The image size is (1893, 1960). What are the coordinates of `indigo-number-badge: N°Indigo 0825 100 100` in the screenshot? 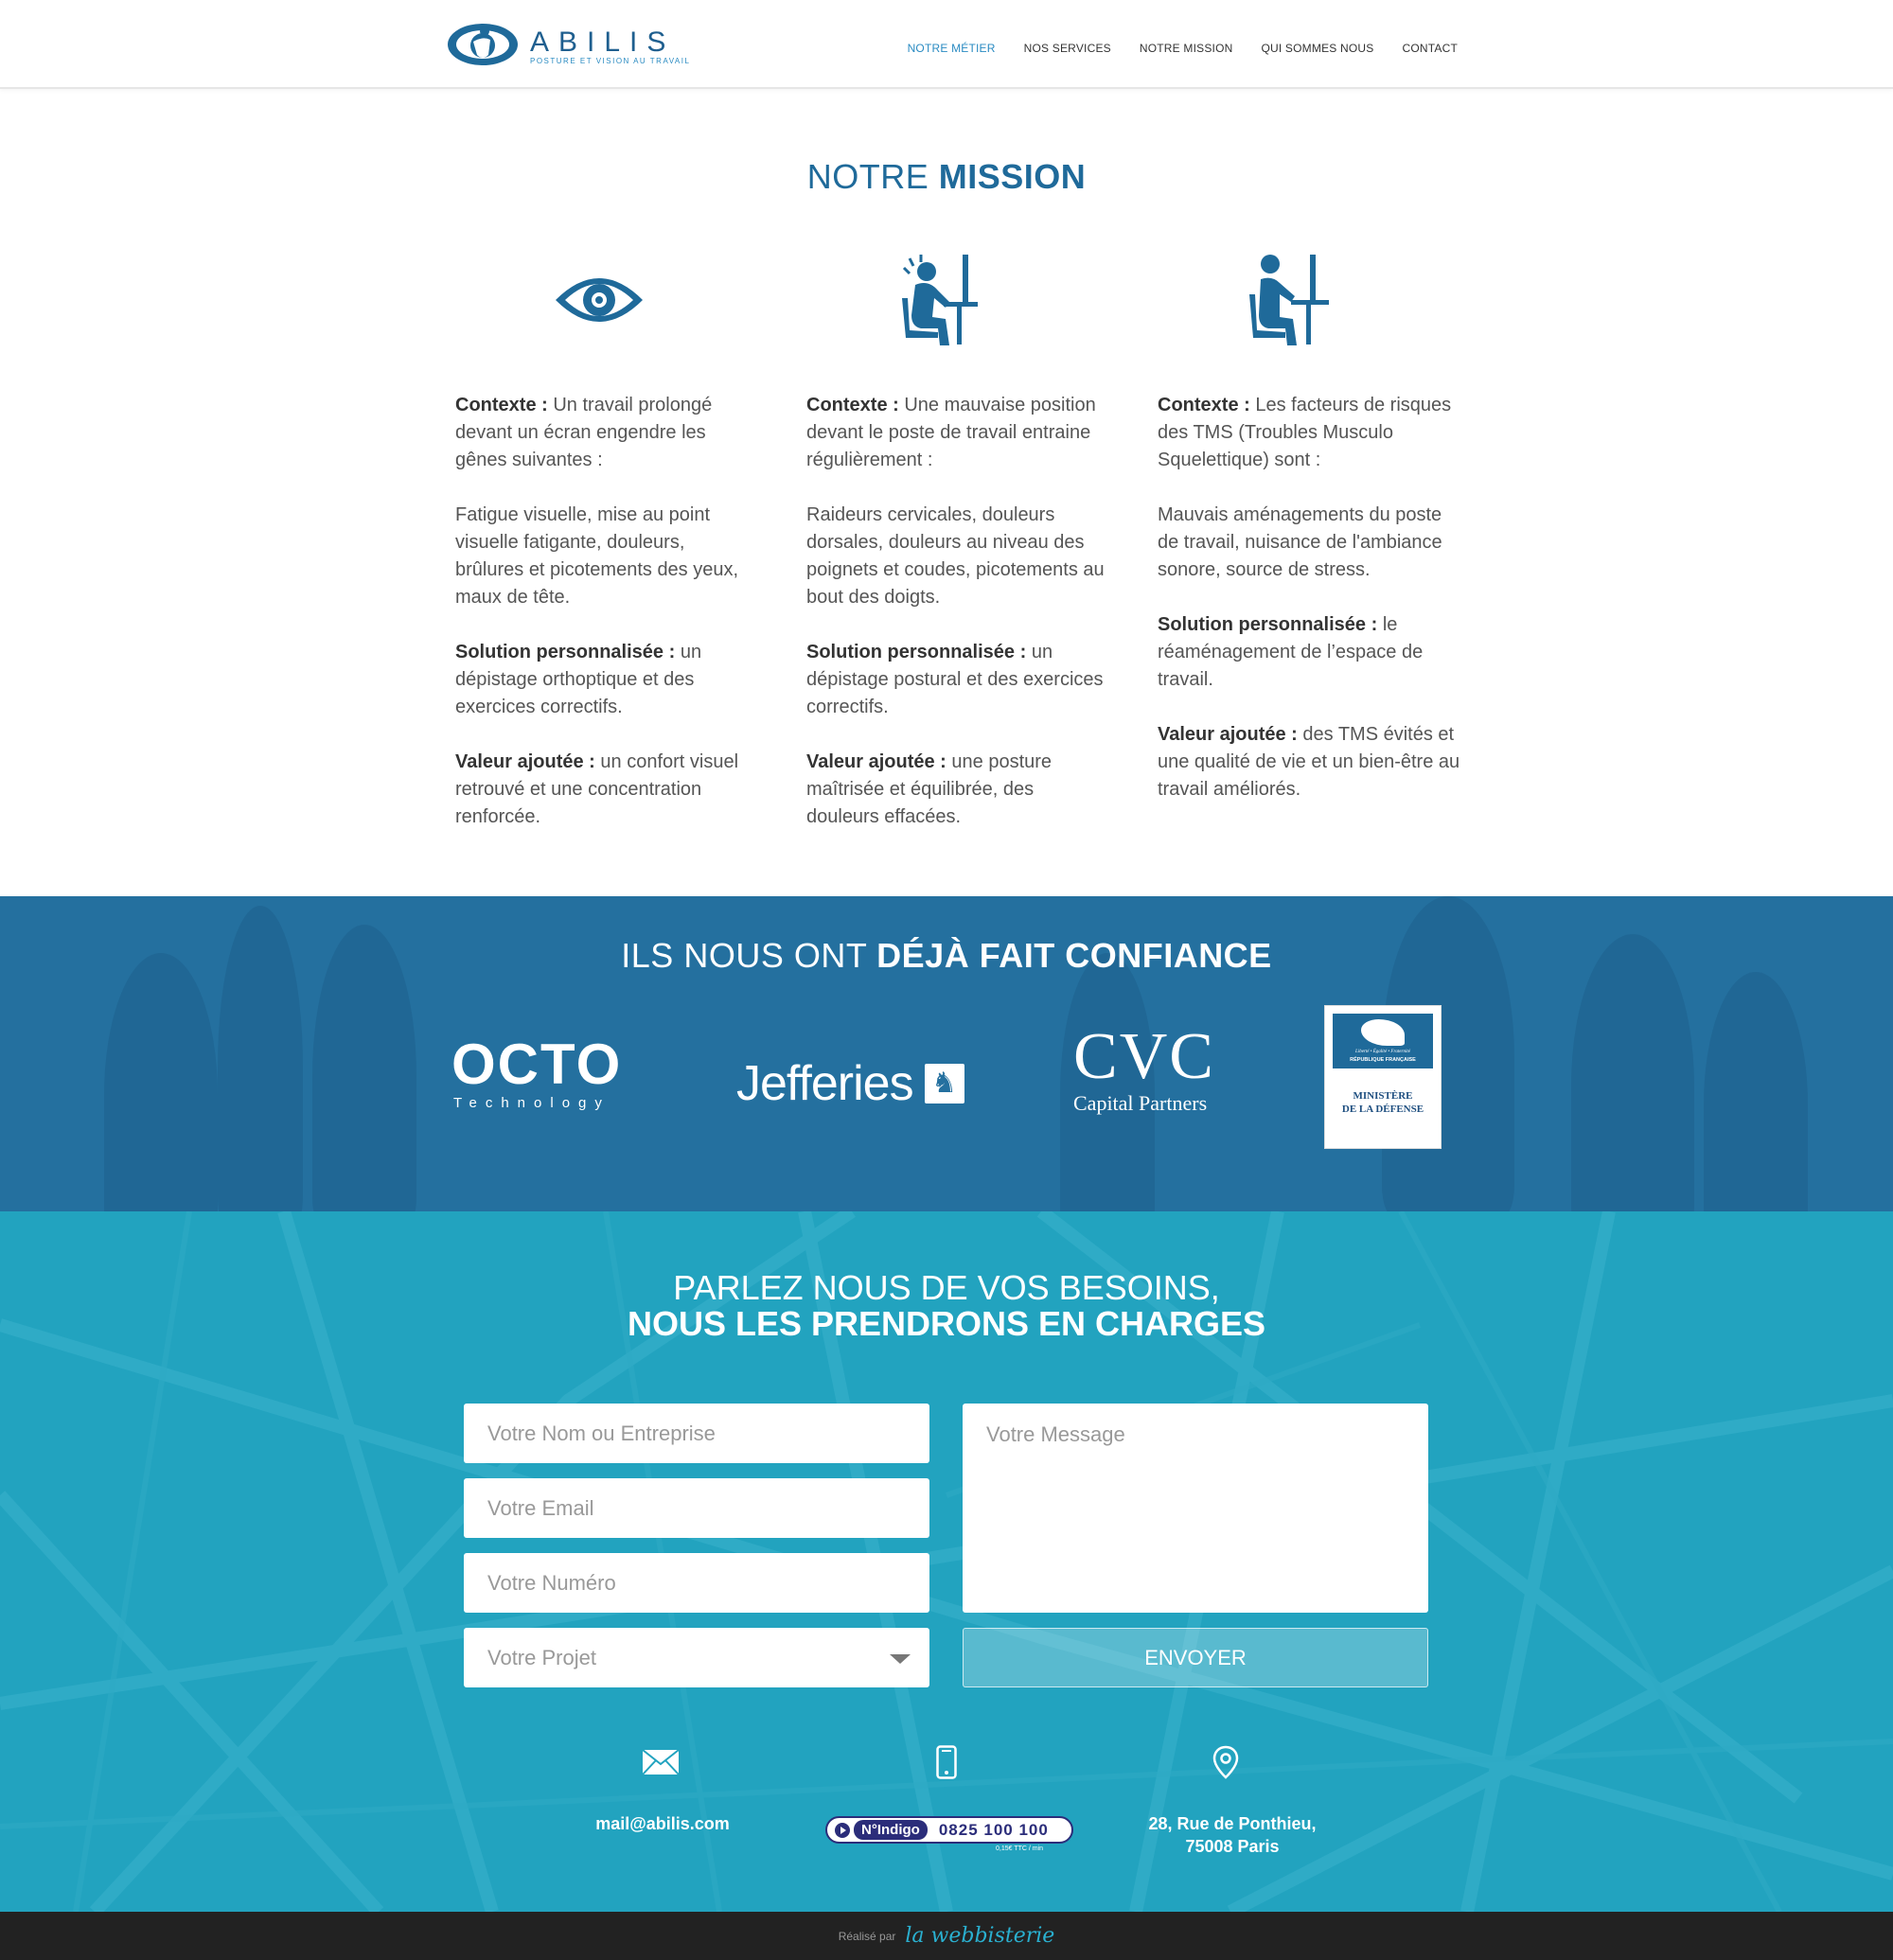 It's located at (949, 1830).